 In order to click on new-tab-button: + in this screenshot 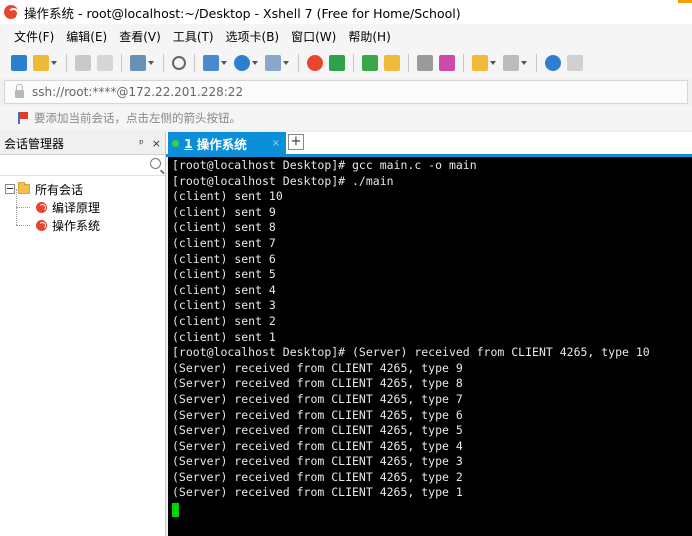, I will do `click(296, 142)`.